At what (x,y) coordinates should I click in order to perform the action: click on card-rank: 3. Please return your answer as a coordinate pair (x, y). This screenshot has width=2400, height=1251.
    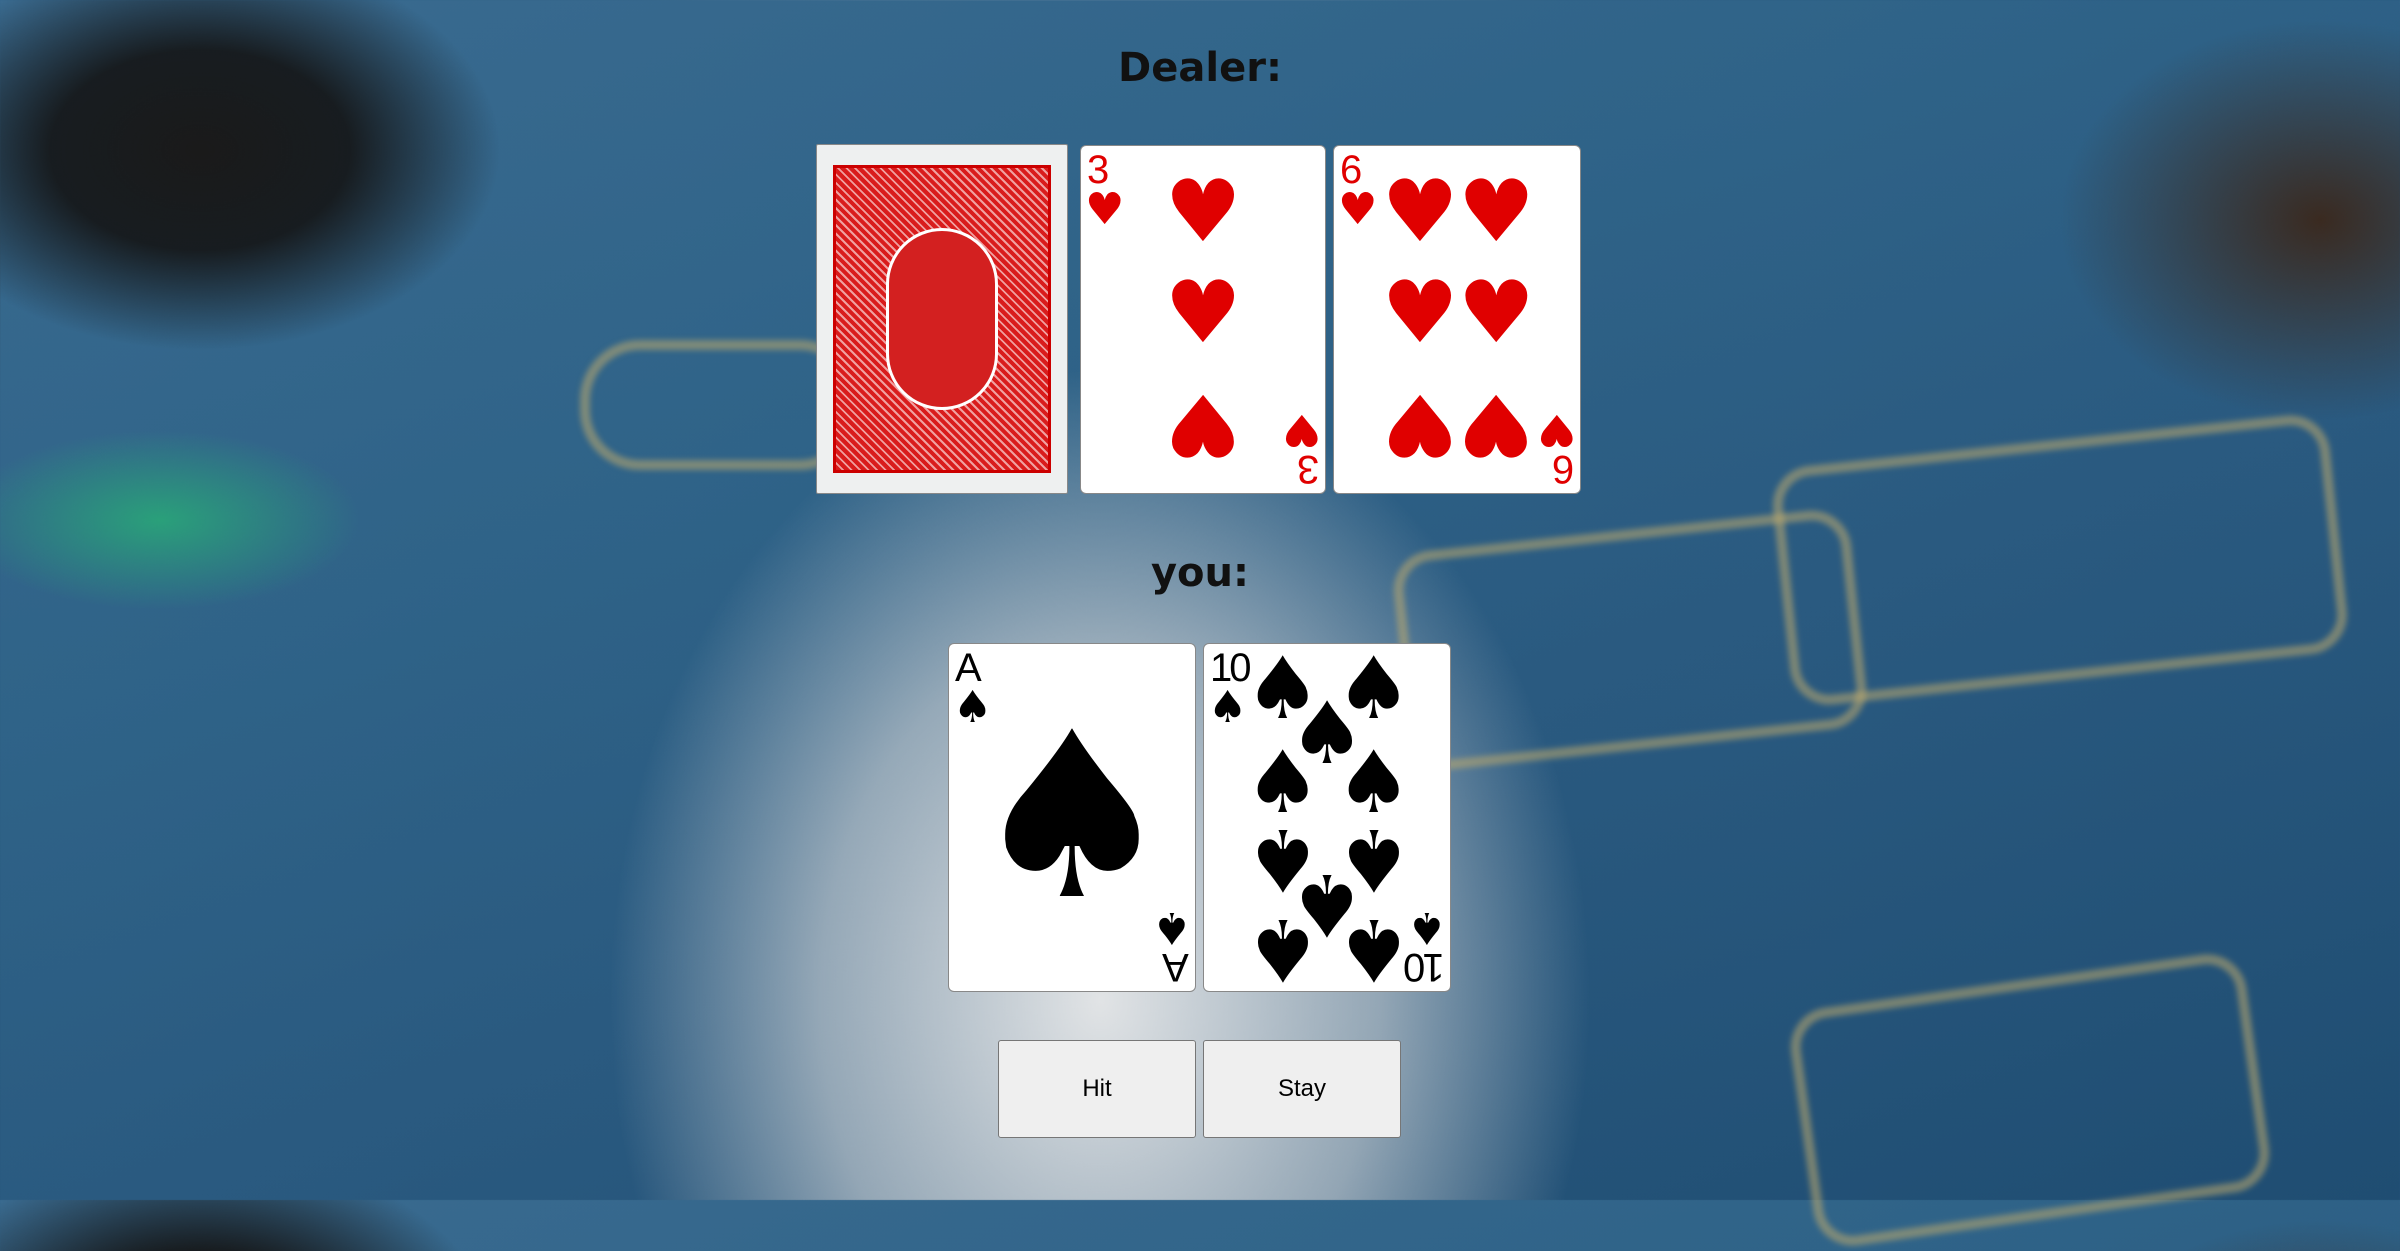
    Looking at the image, I should click on (1307, 469).